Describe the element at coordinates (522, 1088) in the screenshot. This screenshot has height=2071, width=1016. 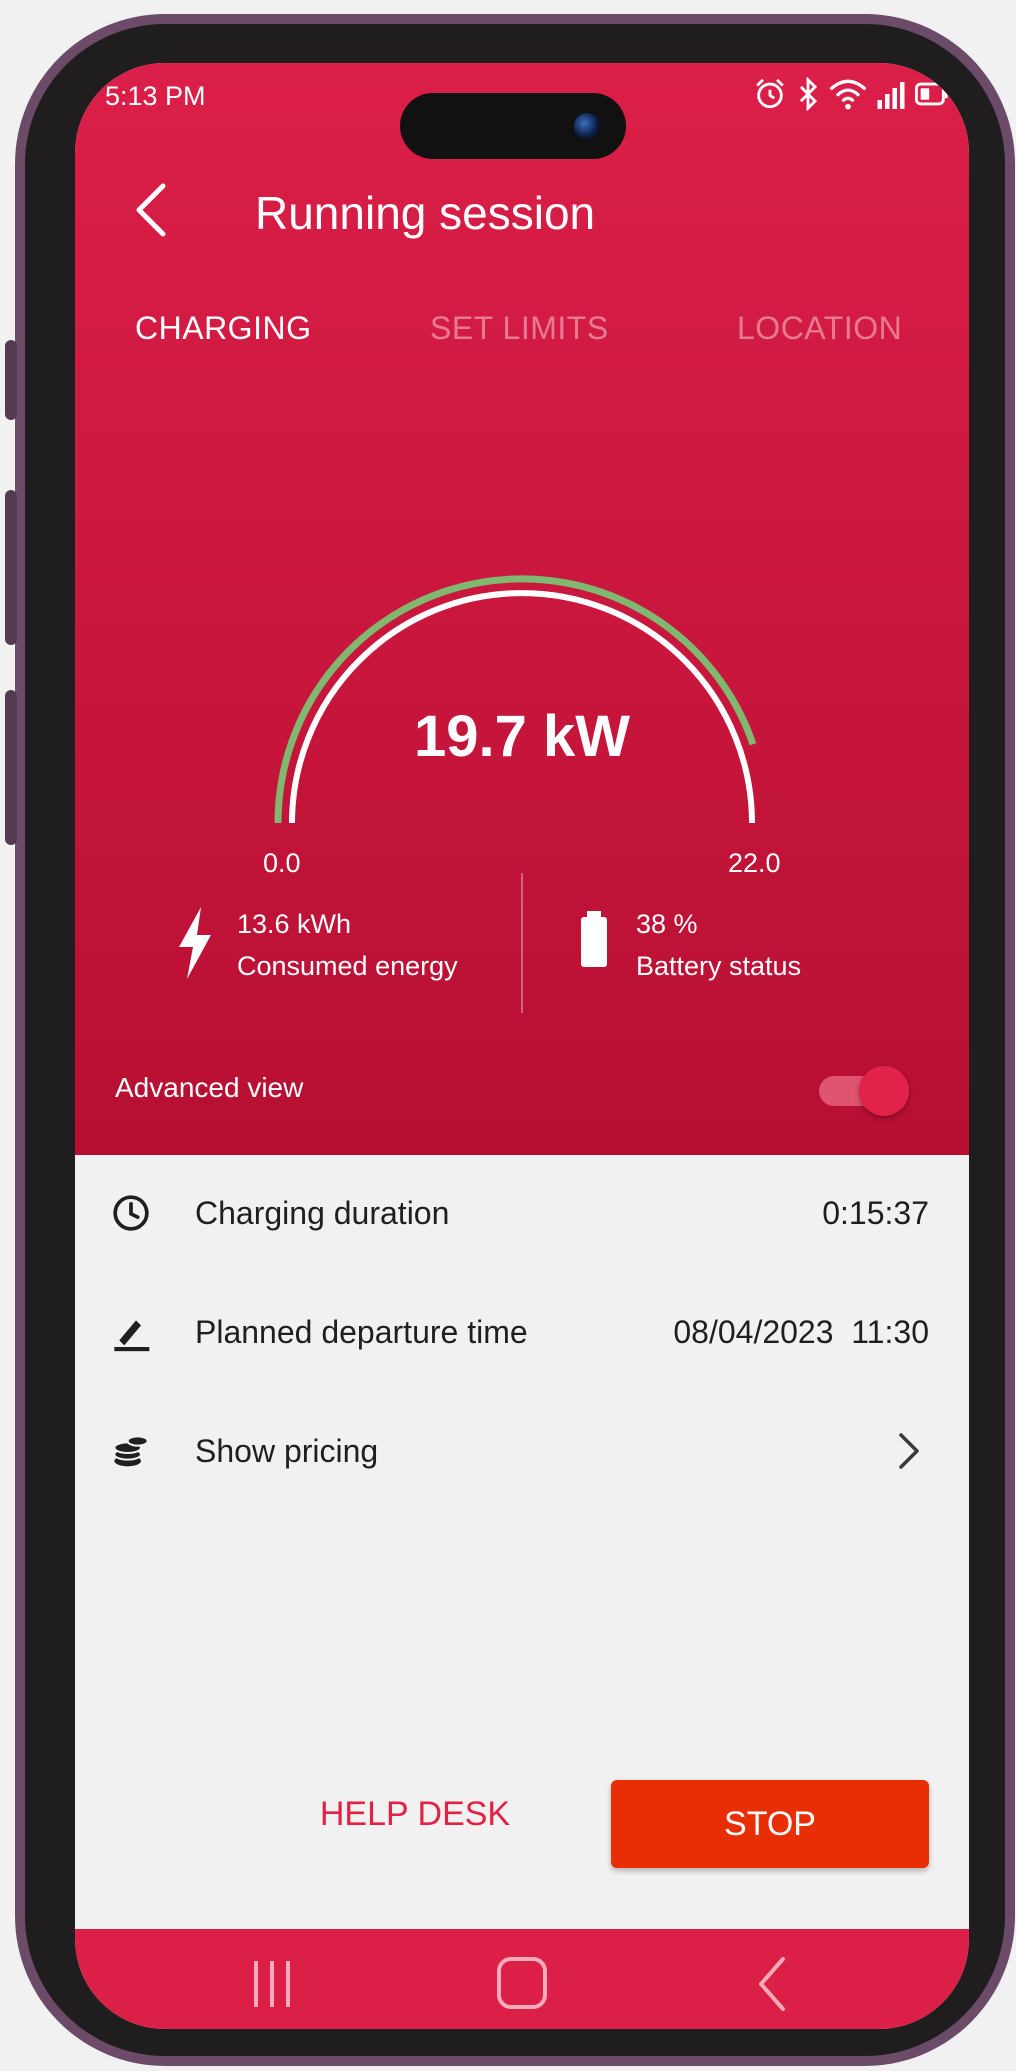
I see `advanced-view-row: Advanced view` at that location.